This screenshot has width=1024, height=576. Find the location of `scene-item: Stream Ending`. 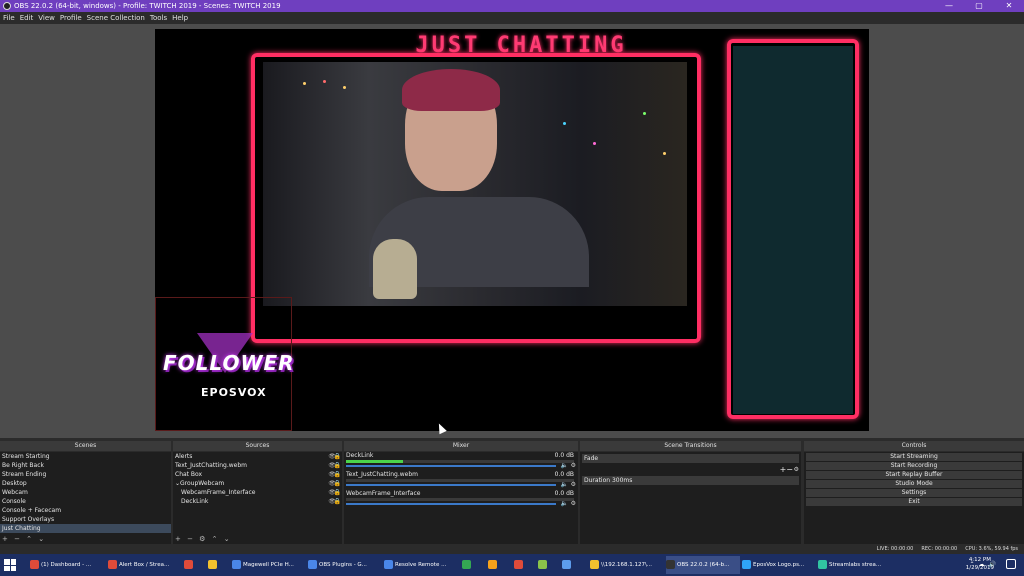

scene-item: Stream Ending is located at coordinates (85, 474).